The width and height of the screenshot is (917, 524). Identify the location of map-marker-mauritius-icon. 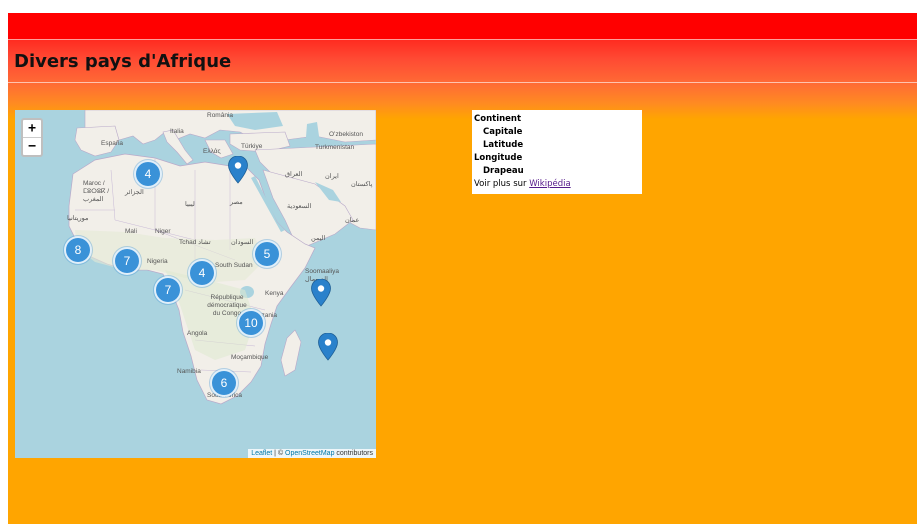
(328, 347).